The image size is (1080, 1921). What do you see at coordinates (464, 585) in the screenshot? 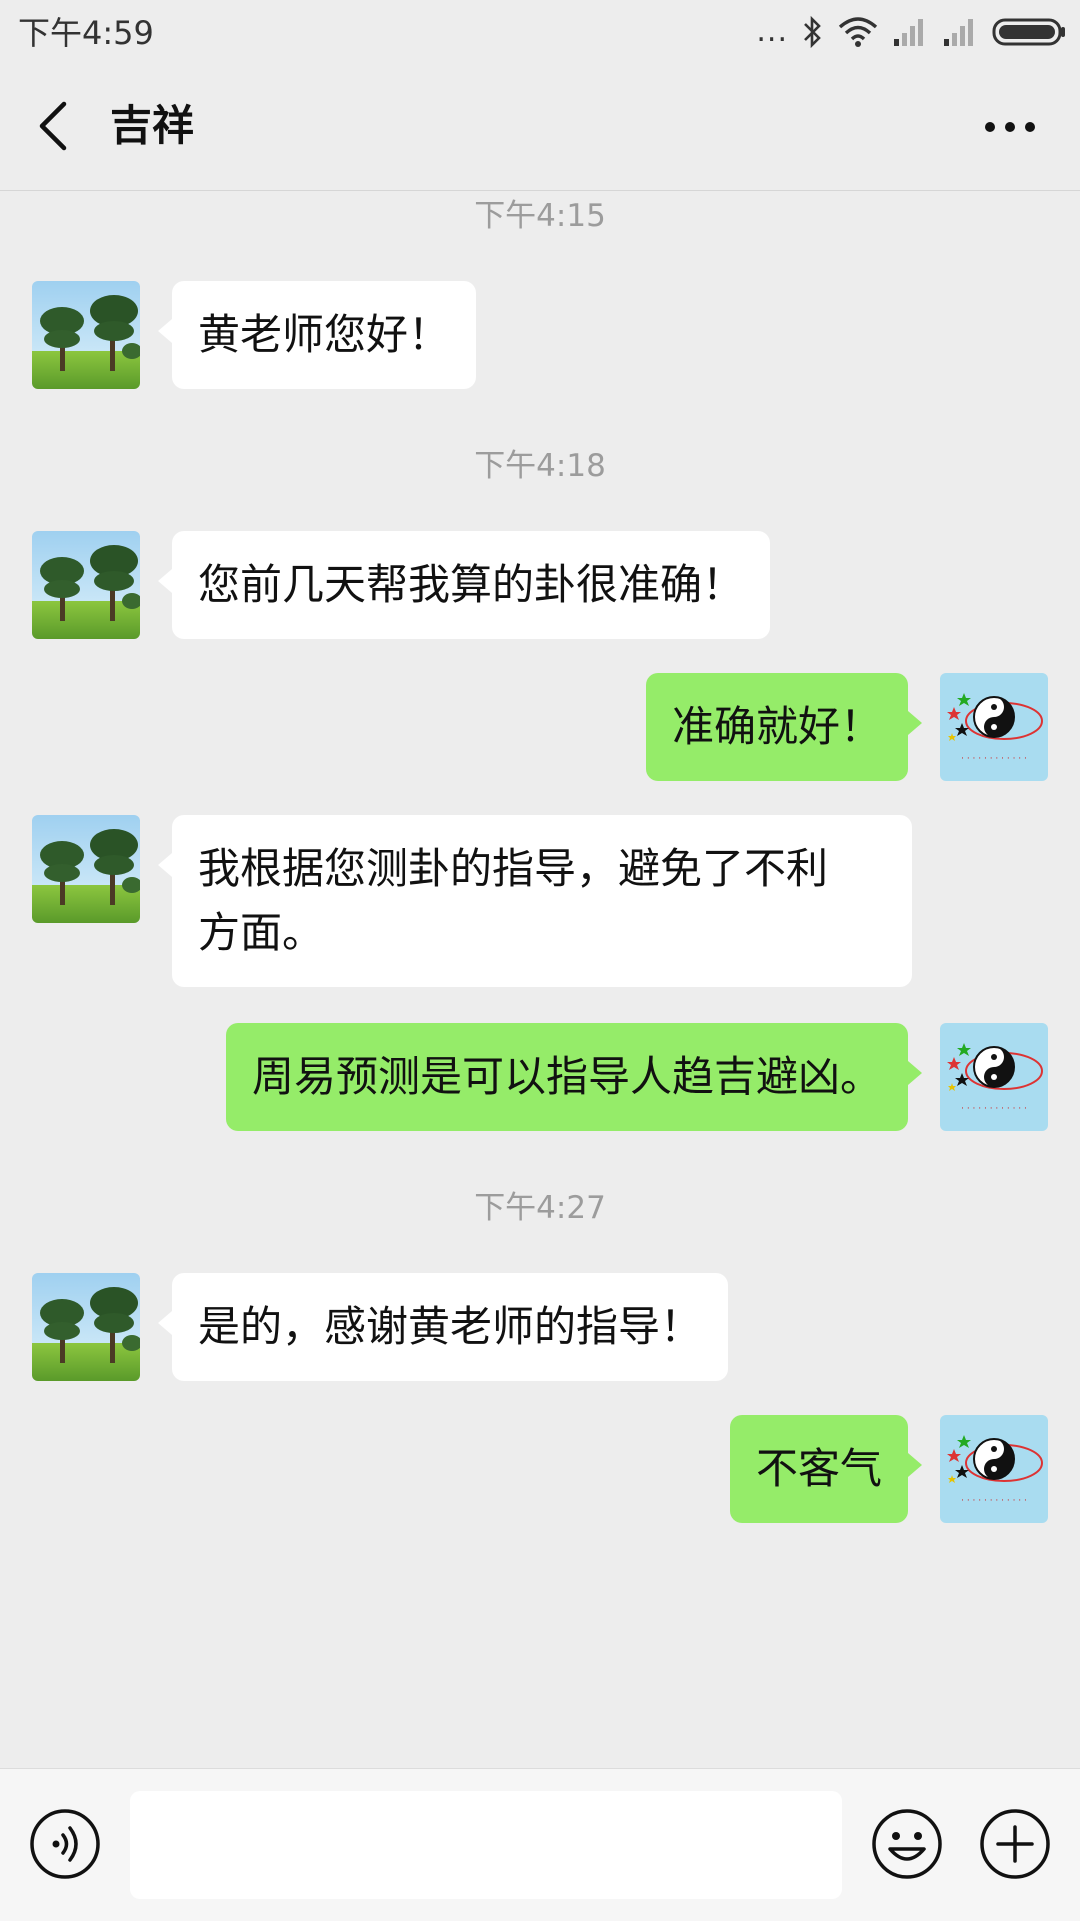
I see `incoming-message-bubble: 您前几天帮我算的卦很准确！` at bounding box center [464, 585].